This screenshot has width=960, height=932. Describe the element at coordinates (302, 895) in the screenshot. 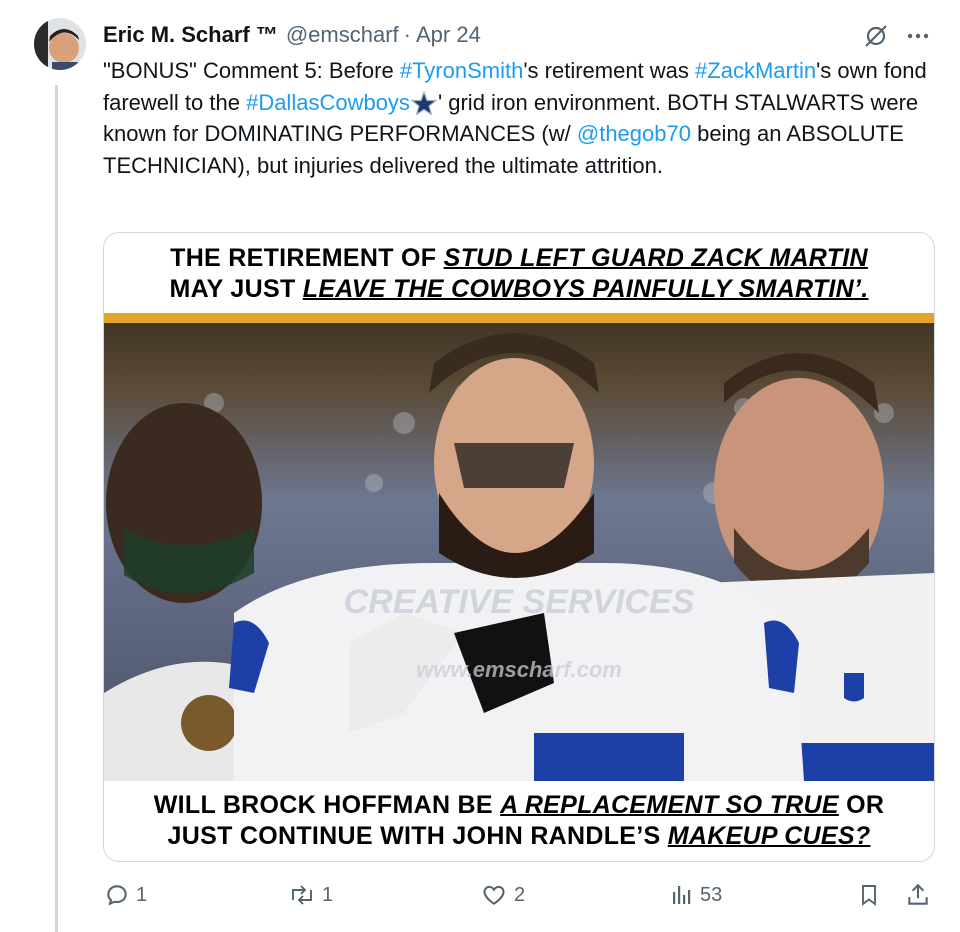

I see `repost-icon` at that location.